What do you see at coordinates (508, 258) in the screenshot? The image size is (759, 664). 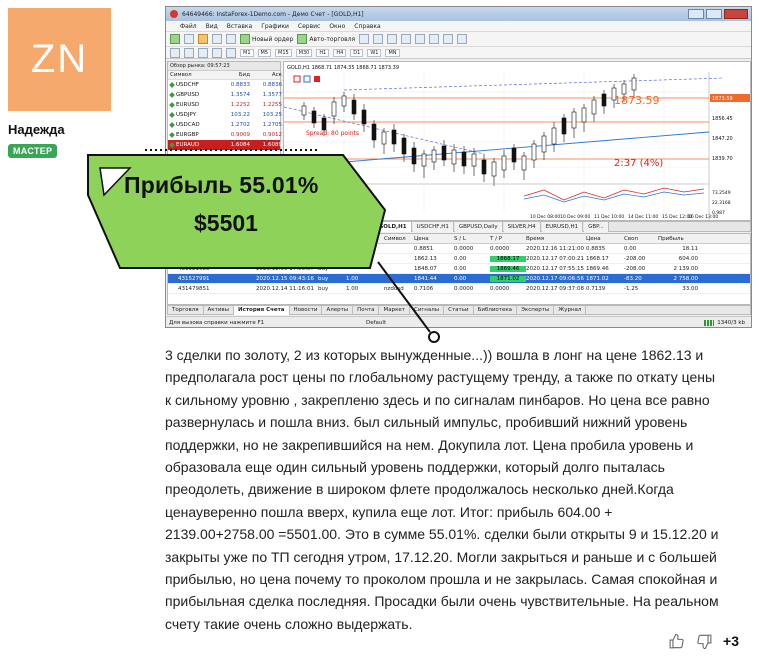 I see `cell-tp: 1868.17` at bounding box center [508, 258].